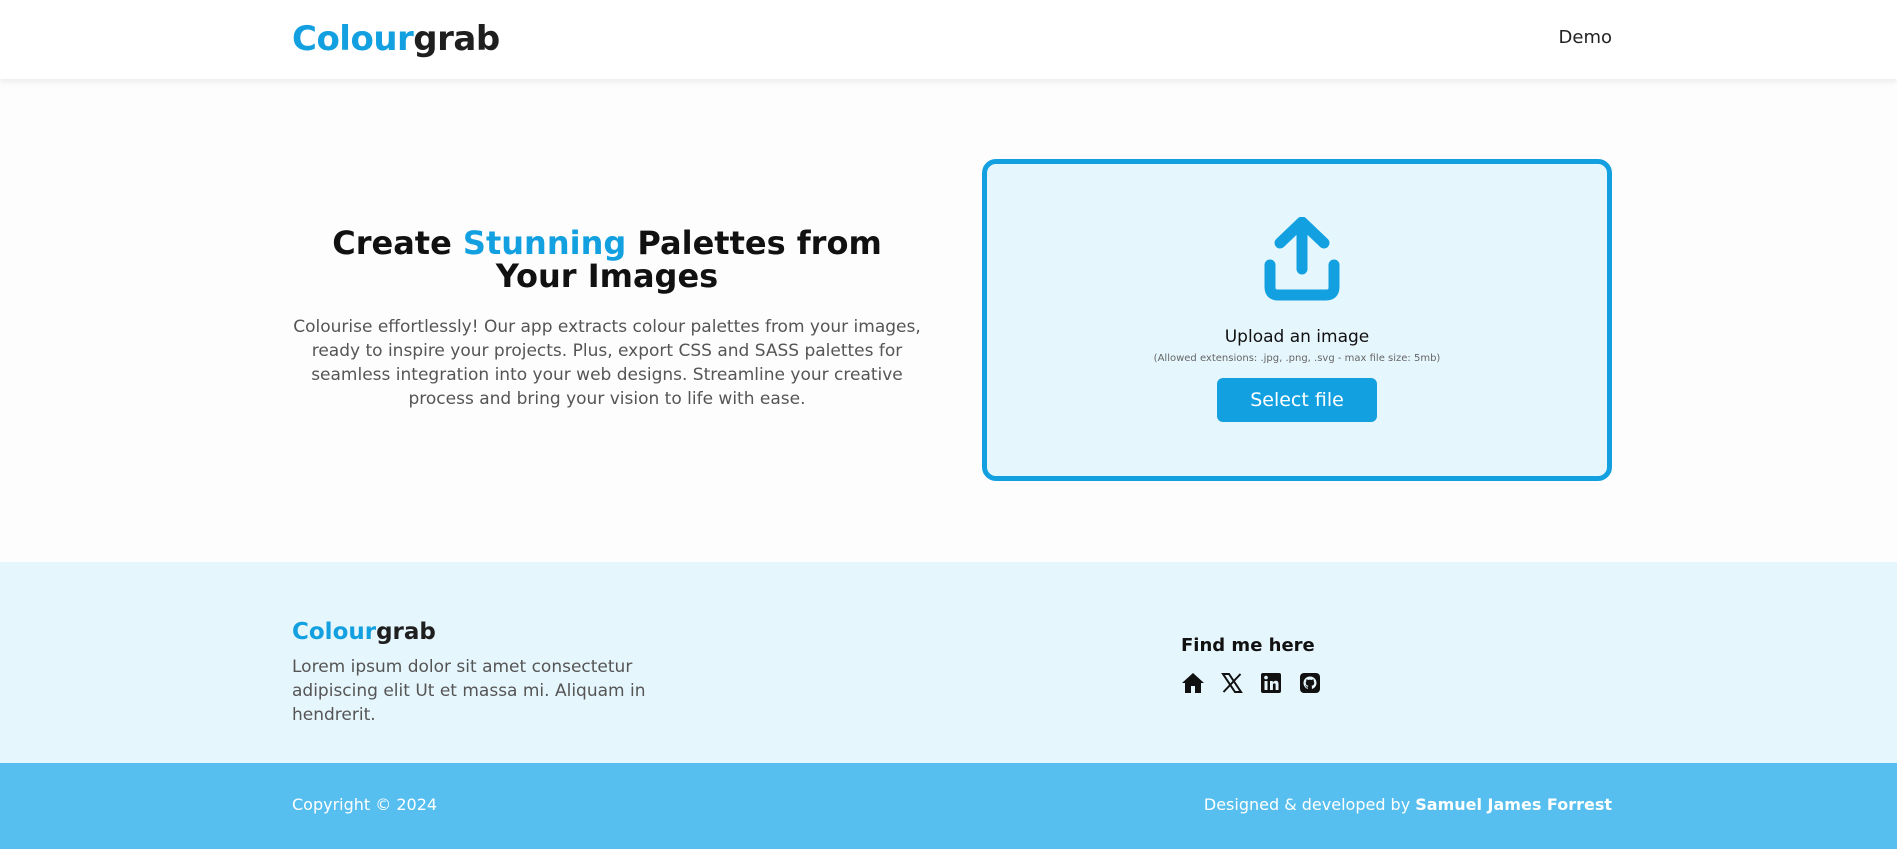 The image size is (1897, 849). What do you see at coordinates (1513, 804) in the screenshot?
I see `credit-author-link: Samuel James Forrest` at bounding box center [1513, 804].